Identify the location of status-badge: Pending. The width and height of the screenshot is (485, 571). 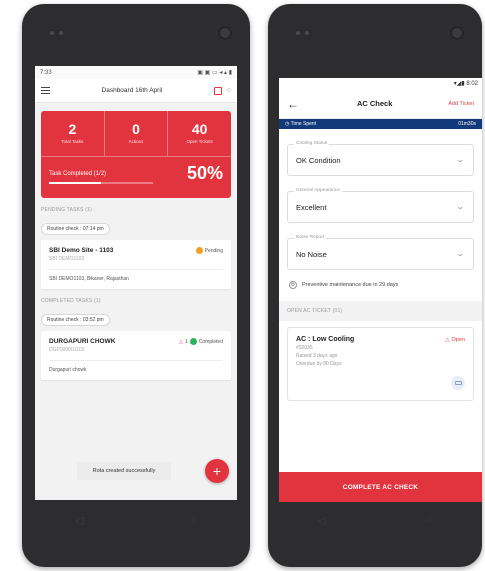
(209, 250).